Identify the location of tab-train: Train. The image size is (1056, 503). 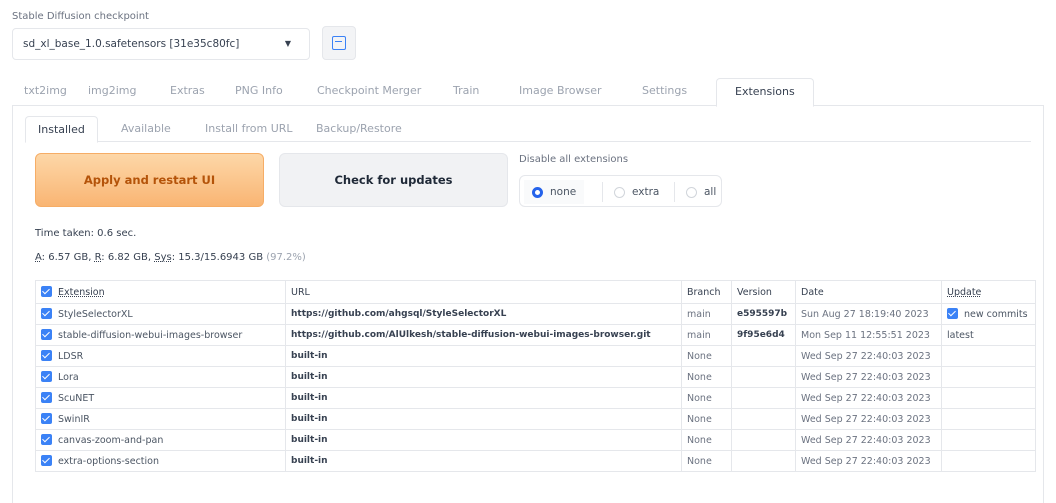
(466, 90).